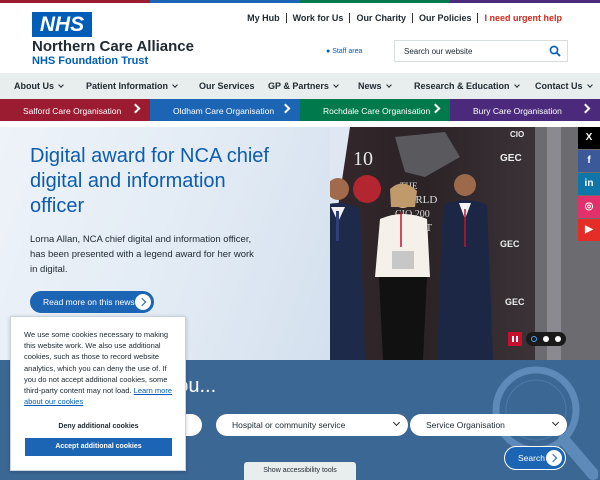 The image size is (600, 480). I want to click on care-org-label: Bury Care Organisation, so click(517, 111).